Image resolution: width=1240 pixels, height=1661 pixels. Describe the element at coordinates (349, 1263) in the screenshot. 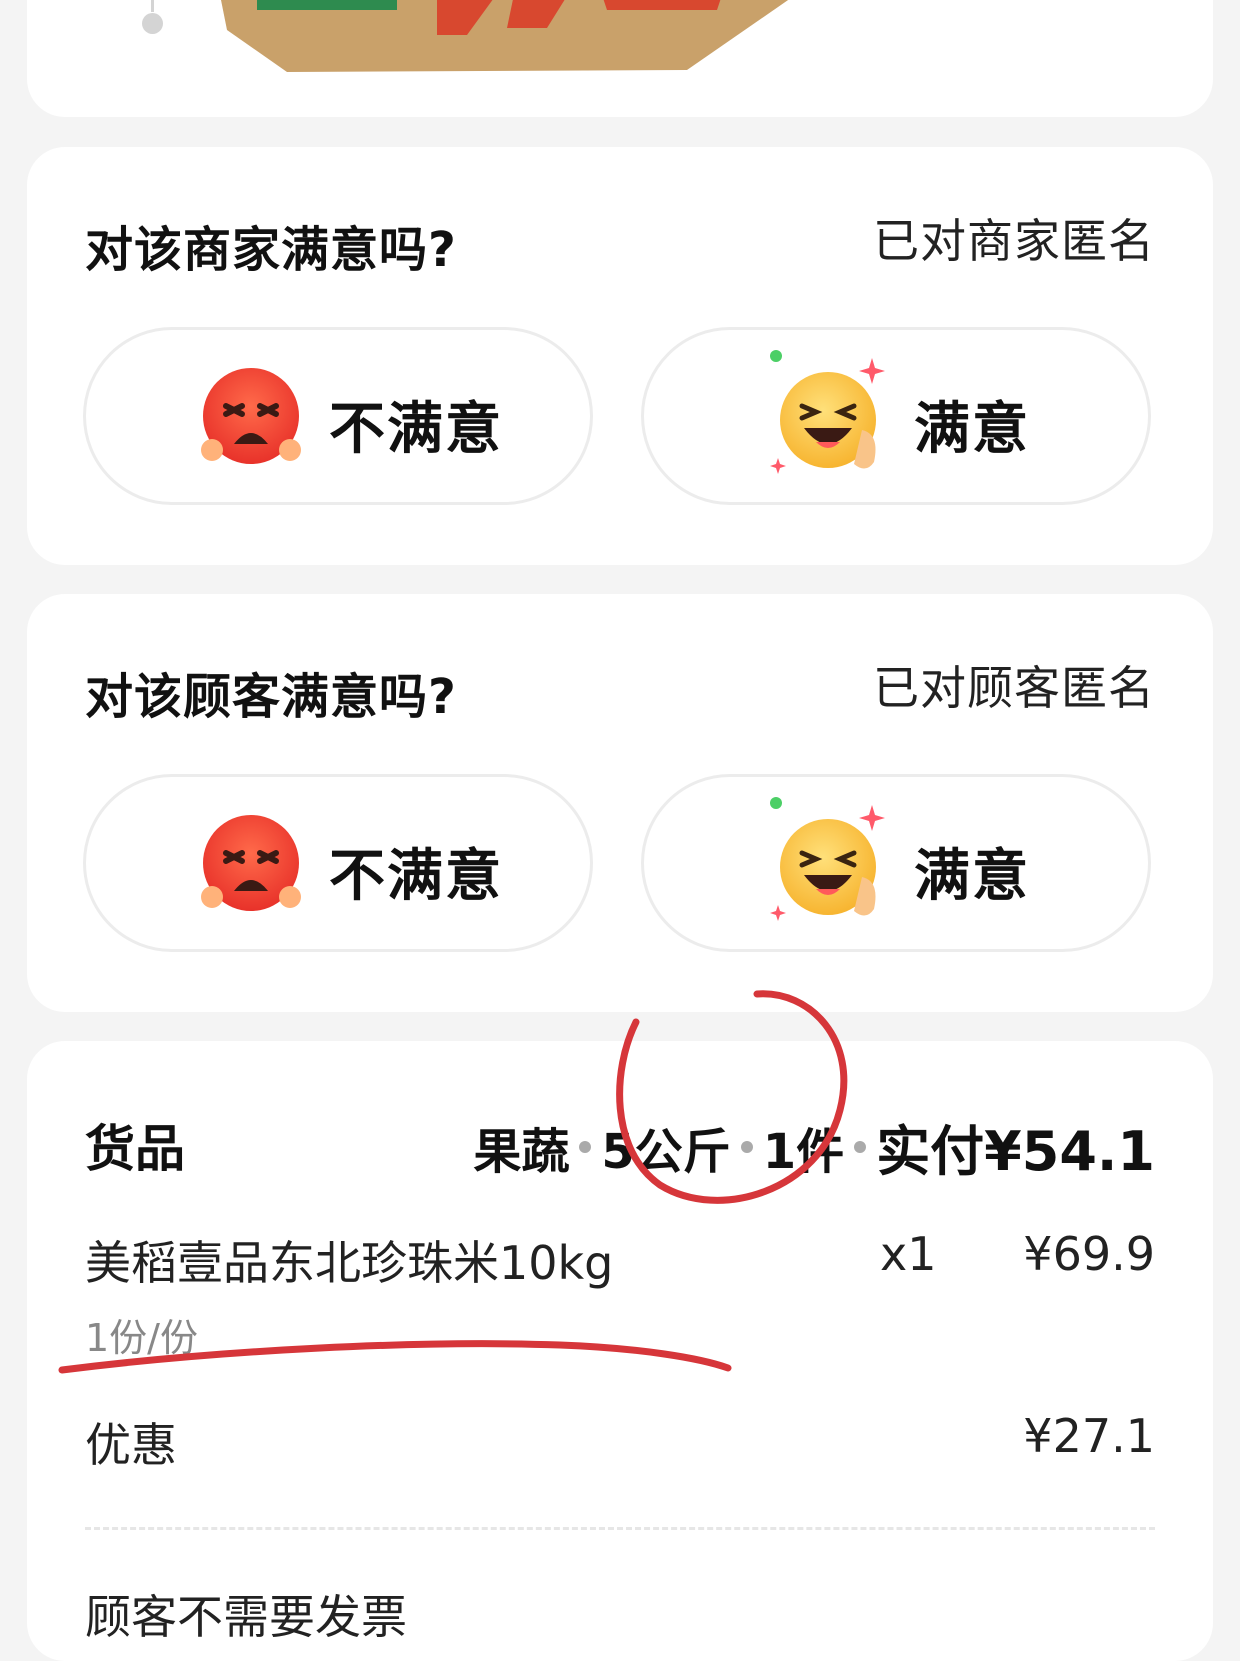

I see `item-name: 美稻壹品东北珍珠米10kg` at that location.